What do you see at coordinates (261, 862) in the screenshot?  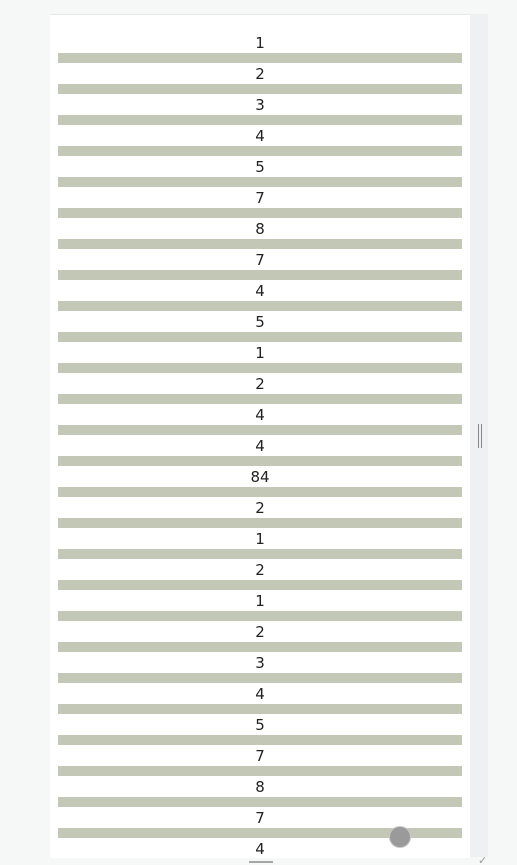 I see `bottom-tab-indicator` at bounding box center [261, 862].